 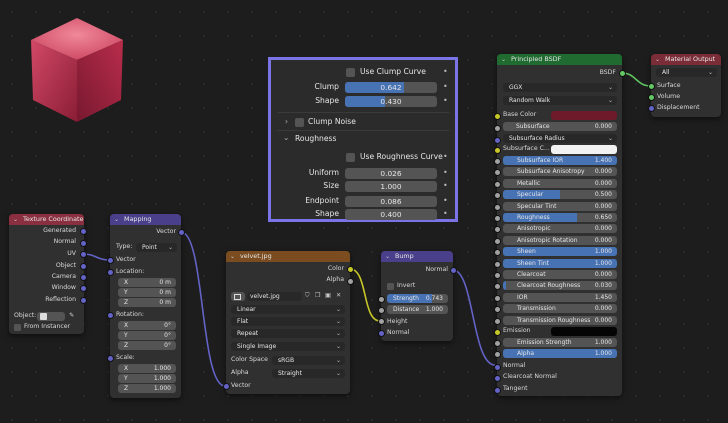 I want to click on socket-reflection, so click(x=83, y=300).